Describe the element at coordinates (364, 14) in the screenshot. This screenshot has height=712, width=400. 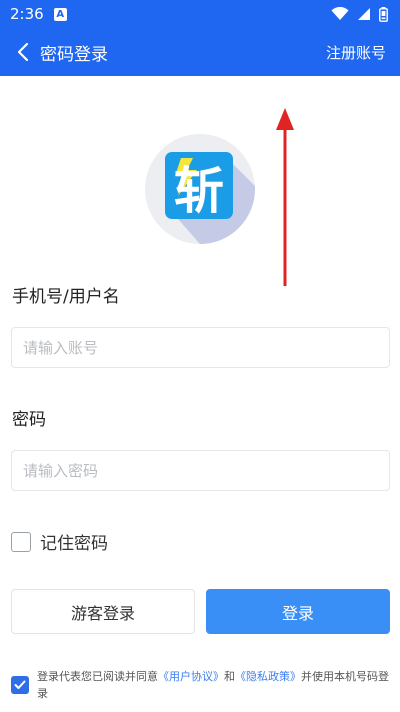
I see `signal-icon` at that location.